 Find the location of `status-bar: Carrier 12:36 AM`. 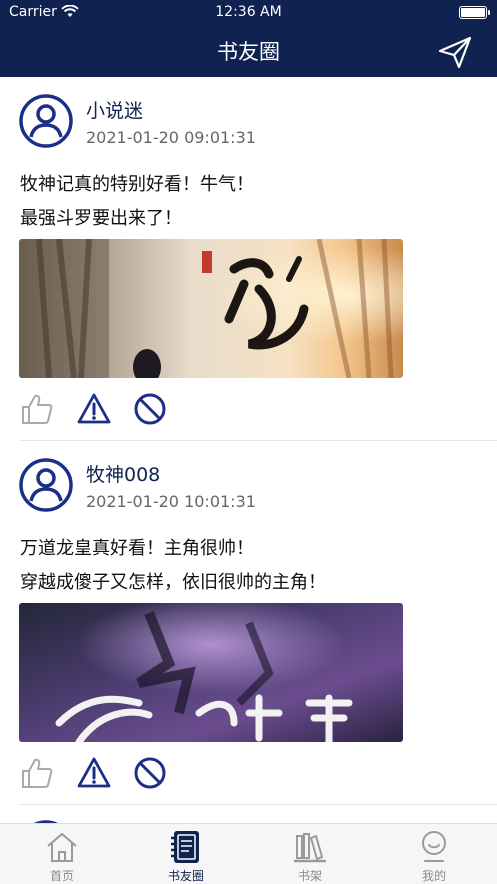

status-bar: Carrier 12:36 AM is located at coordinates (248, 12).